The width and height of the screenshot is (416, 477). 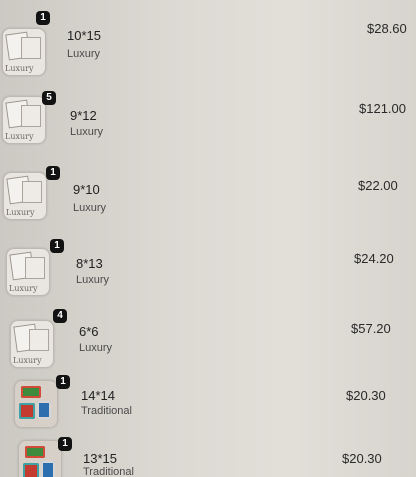 I want to click on item-price: $57.20, so click(x=371, y=328).